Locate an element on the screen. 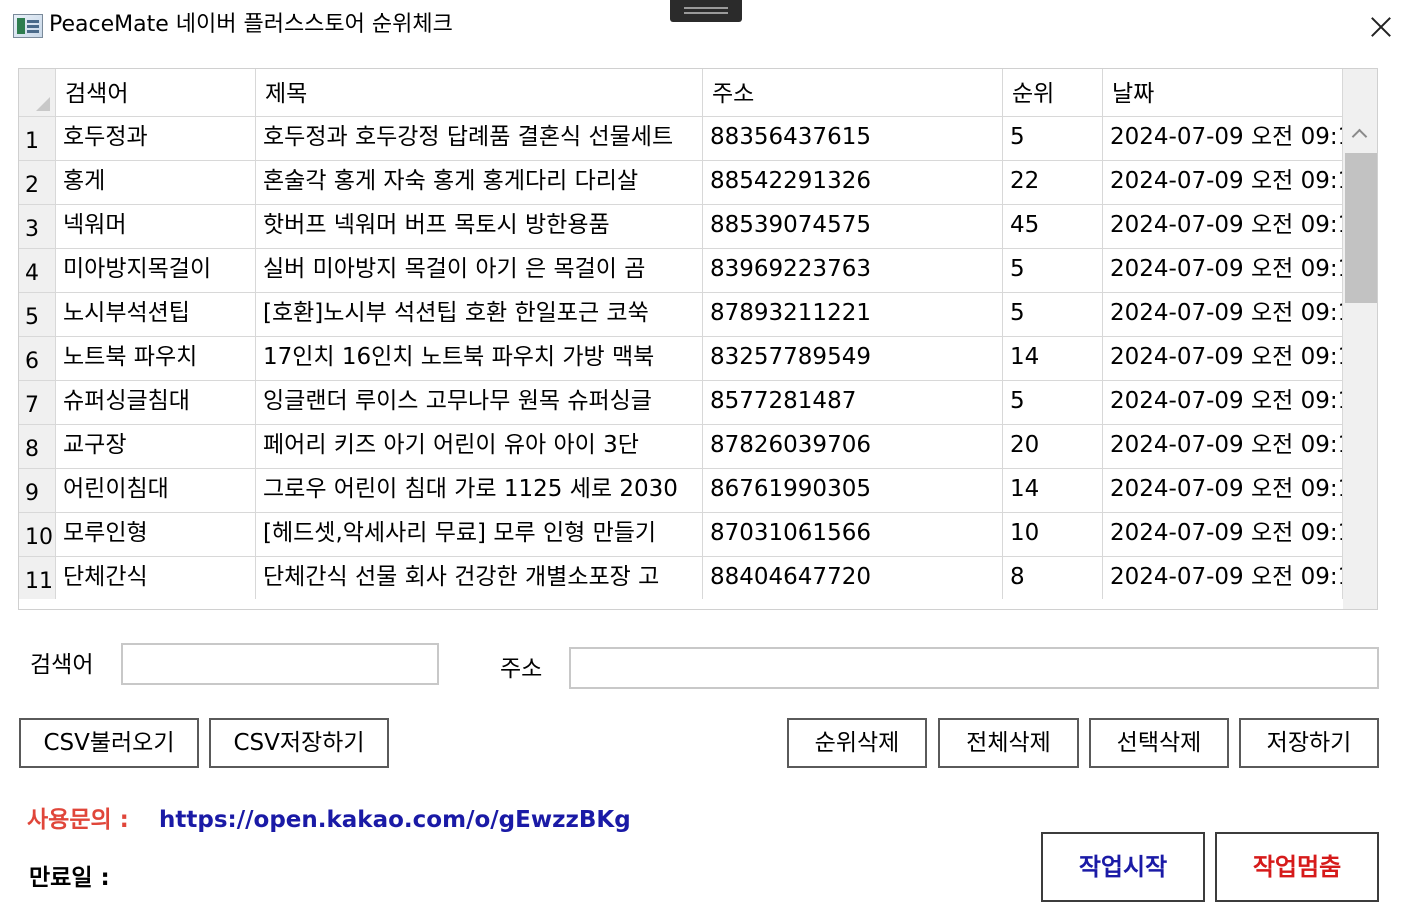  cell-keyword: 어린이침대 is located at coordinates (156, 491).